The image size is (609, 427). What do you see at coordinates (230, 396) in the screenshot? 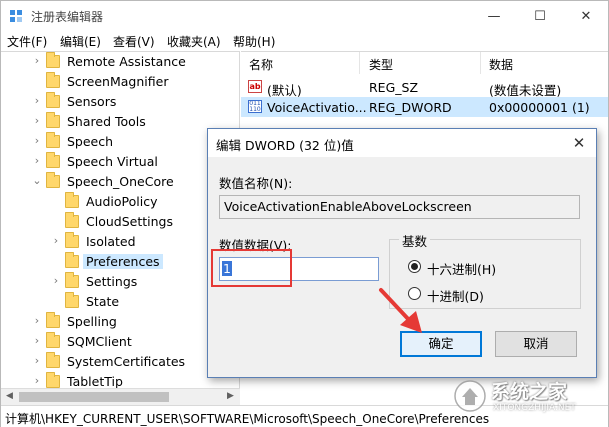
I see `scroll-right-icon: ▶` at bounding box center [230, 396].